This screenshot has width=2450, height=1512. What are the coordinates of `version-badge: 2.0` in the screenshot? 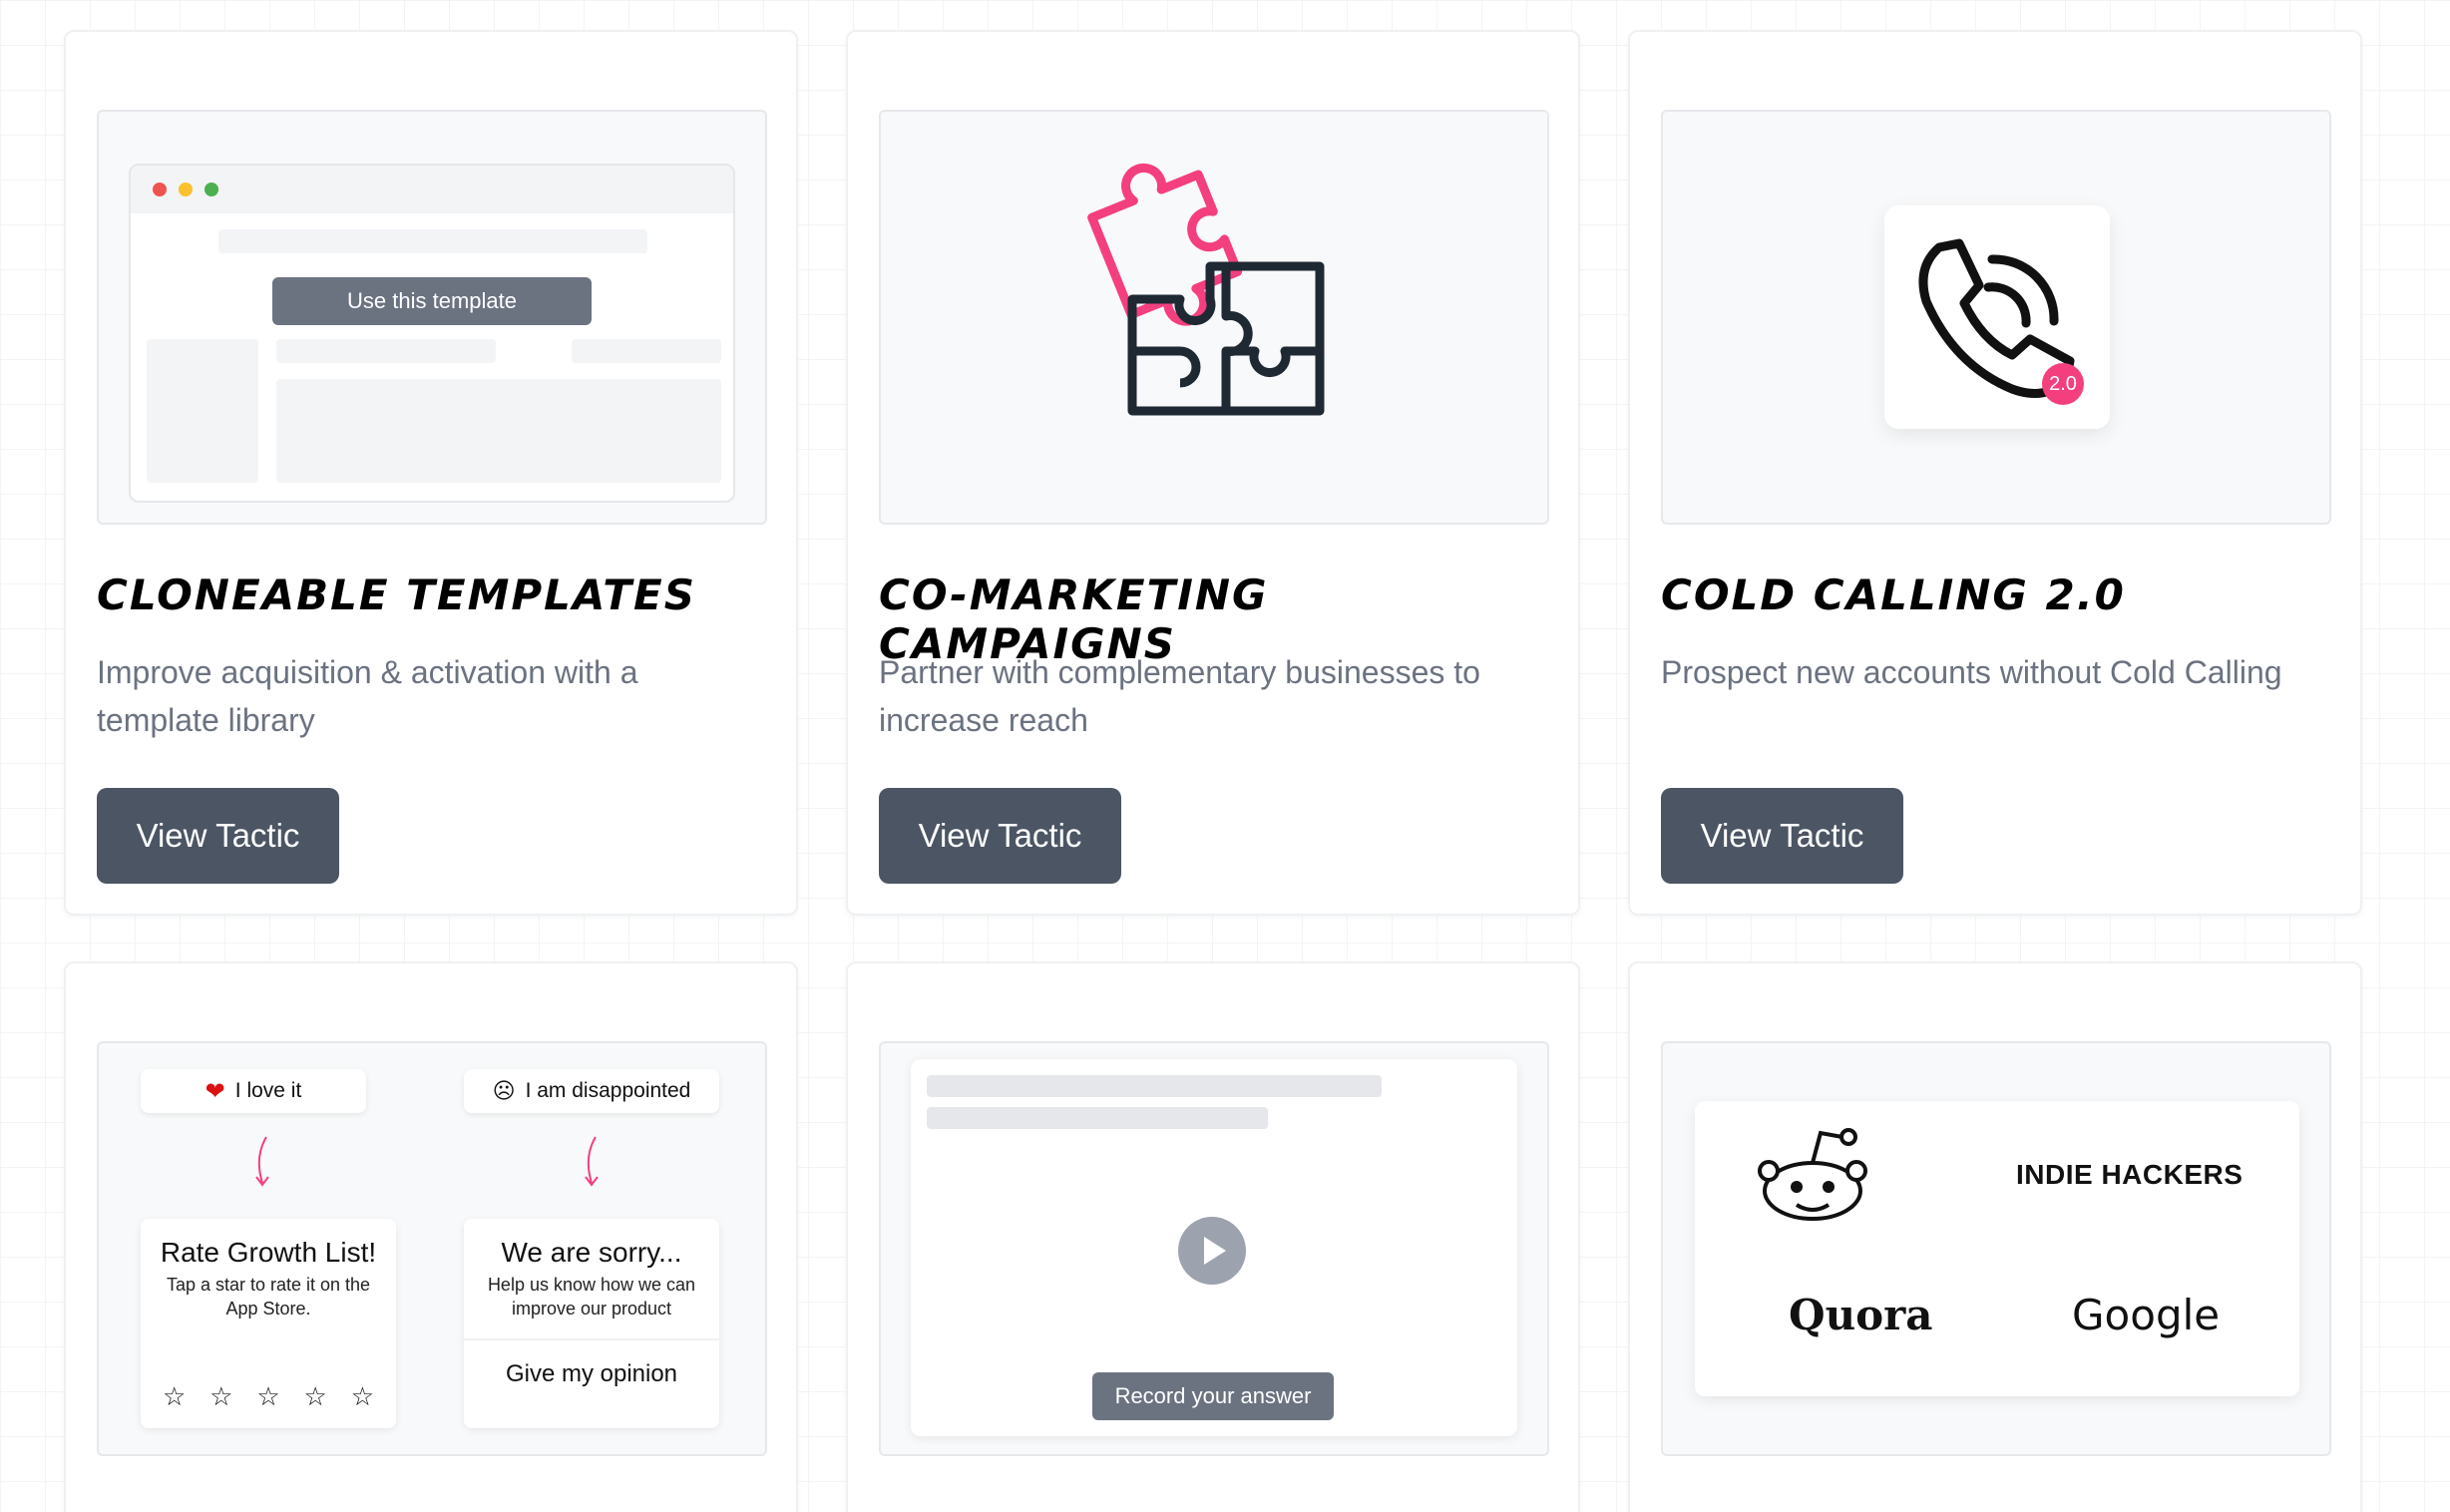 It's located at (2063, 384).